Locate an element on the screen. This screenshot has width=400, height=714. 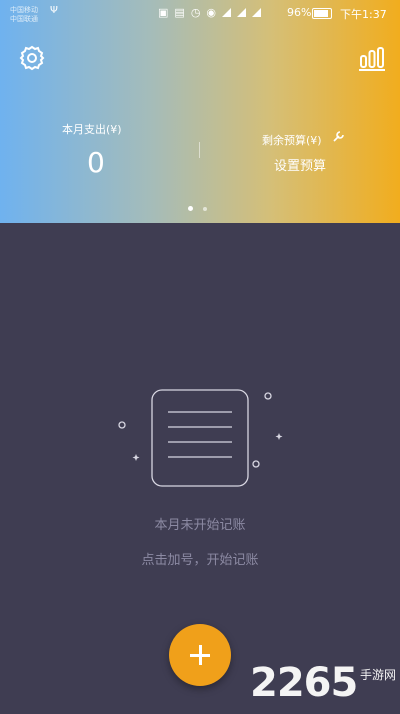
status-bar: 中国移动 中国联通 Ψ ▣ ▤ ◷ ◉ 96% 下午1:37 is located at coordinates (200, 13).